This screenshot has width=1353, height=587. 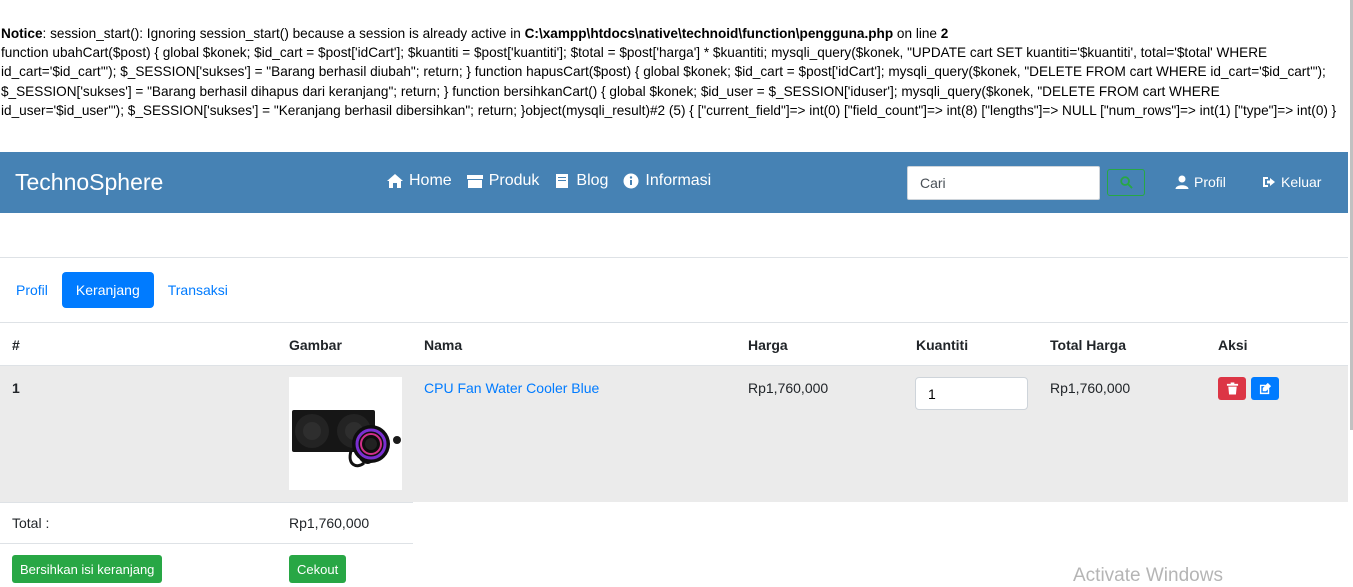 I want to click on header-nama: Nama, so click(x=443, y=345).